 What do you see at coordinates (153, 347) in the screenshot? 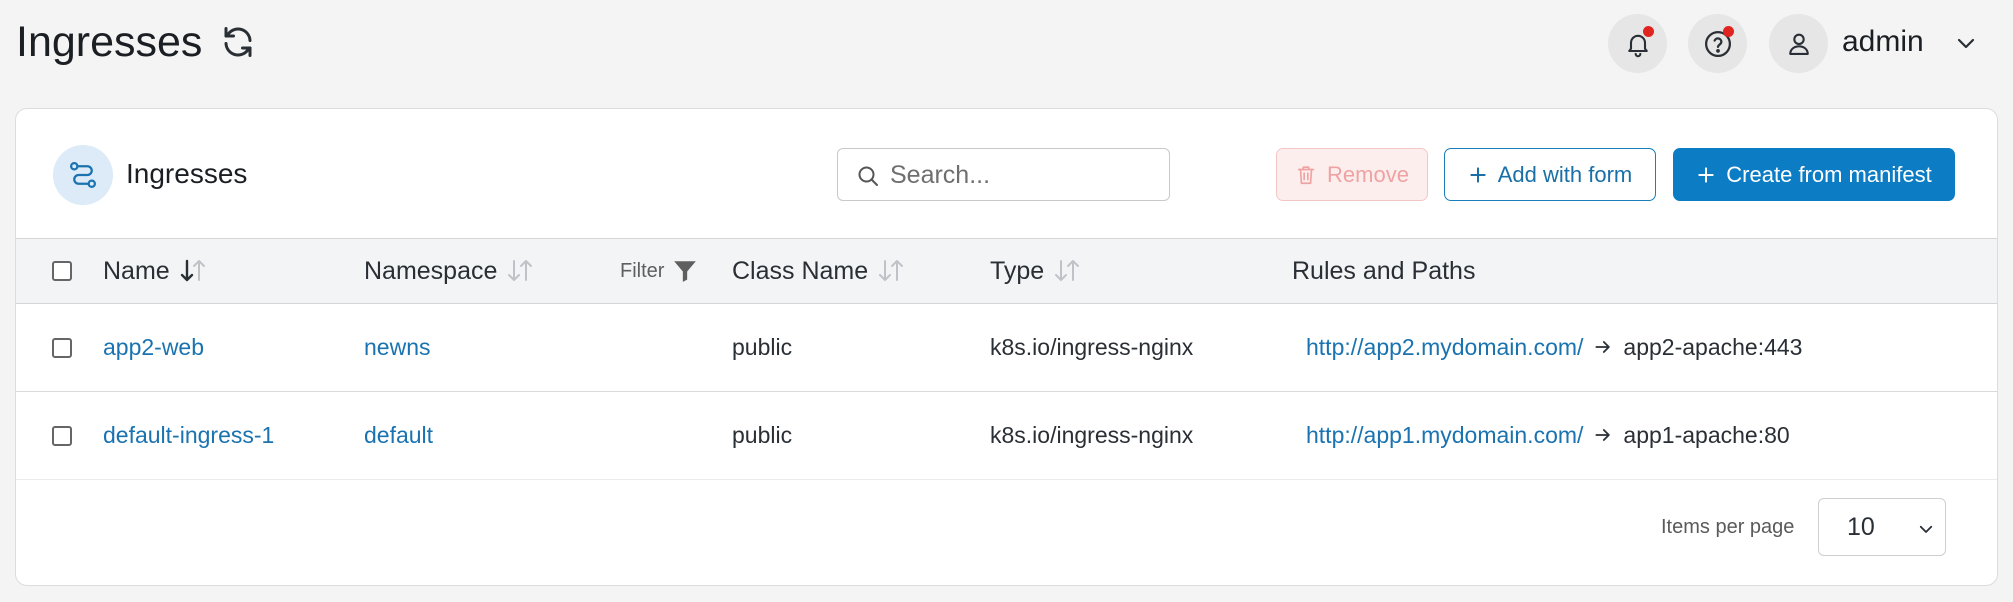
I see `ingress-name-link: app2-web` at bounding box center [153, 347].